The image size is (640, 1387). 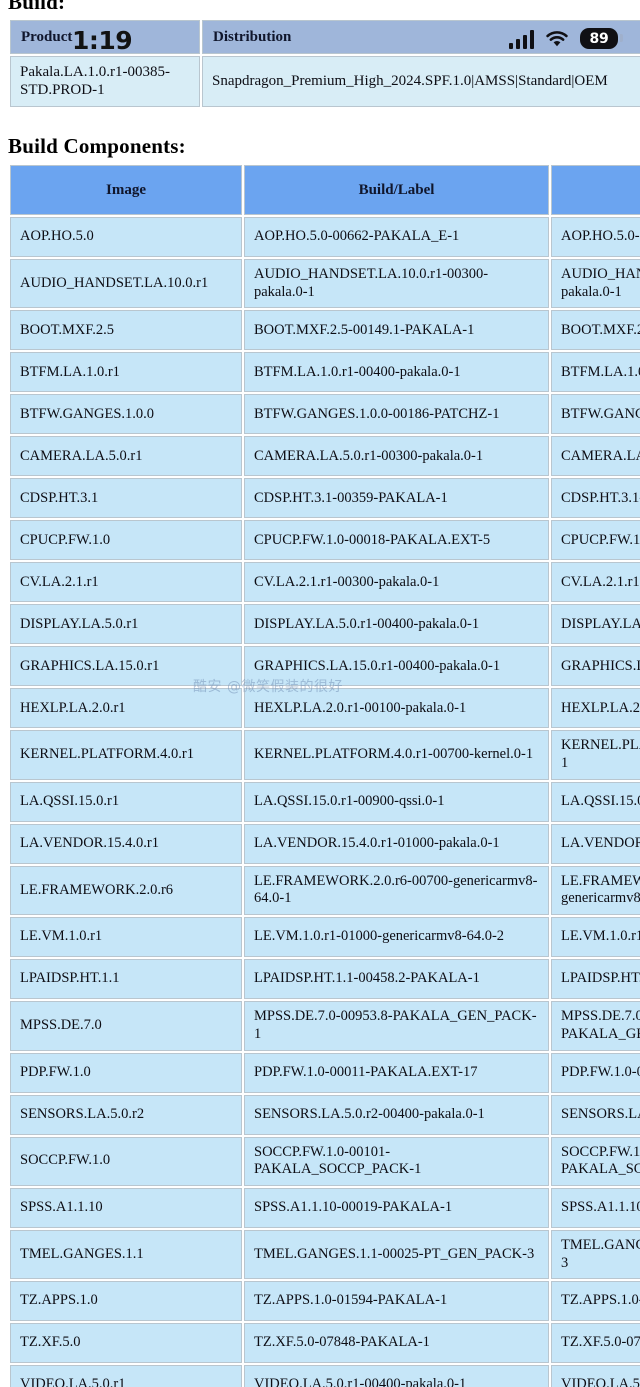 I want to click on cell-build-label: BOOT.MXF.2.5-00149.1-PAKALA-1, so click(x=396, y=330).